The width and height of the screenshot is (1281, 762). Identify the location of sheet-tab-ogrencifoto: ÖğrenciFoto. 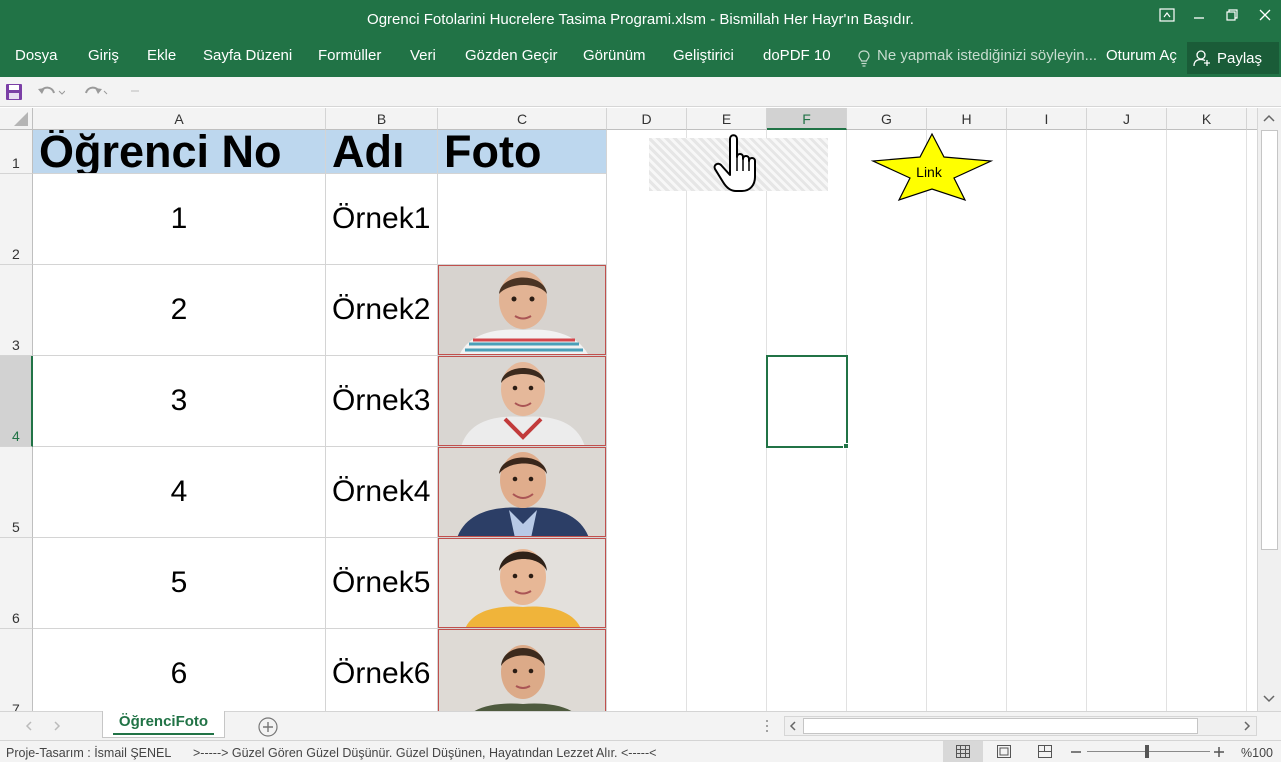
(163, 724).